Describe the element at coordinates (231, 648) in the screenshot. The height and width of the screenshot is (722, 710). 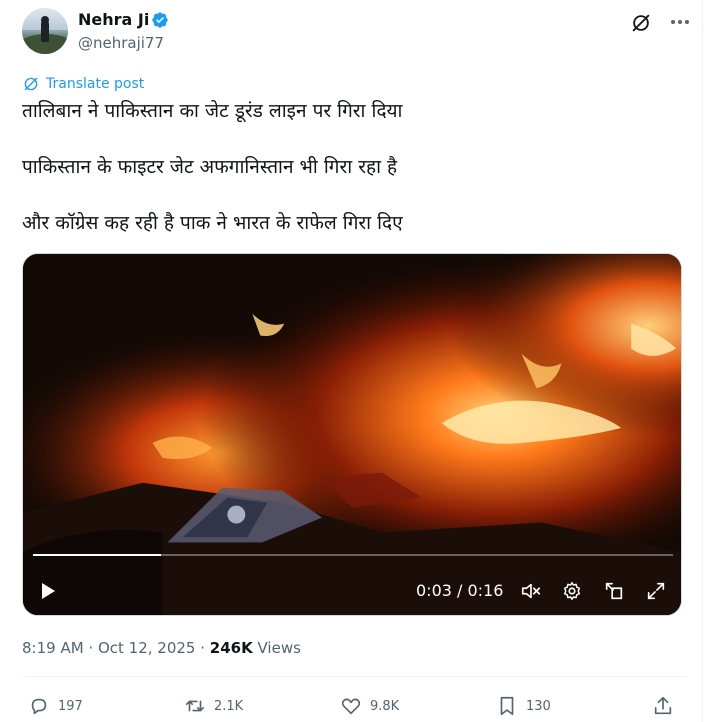
I see `views-count: 246K` at that location.